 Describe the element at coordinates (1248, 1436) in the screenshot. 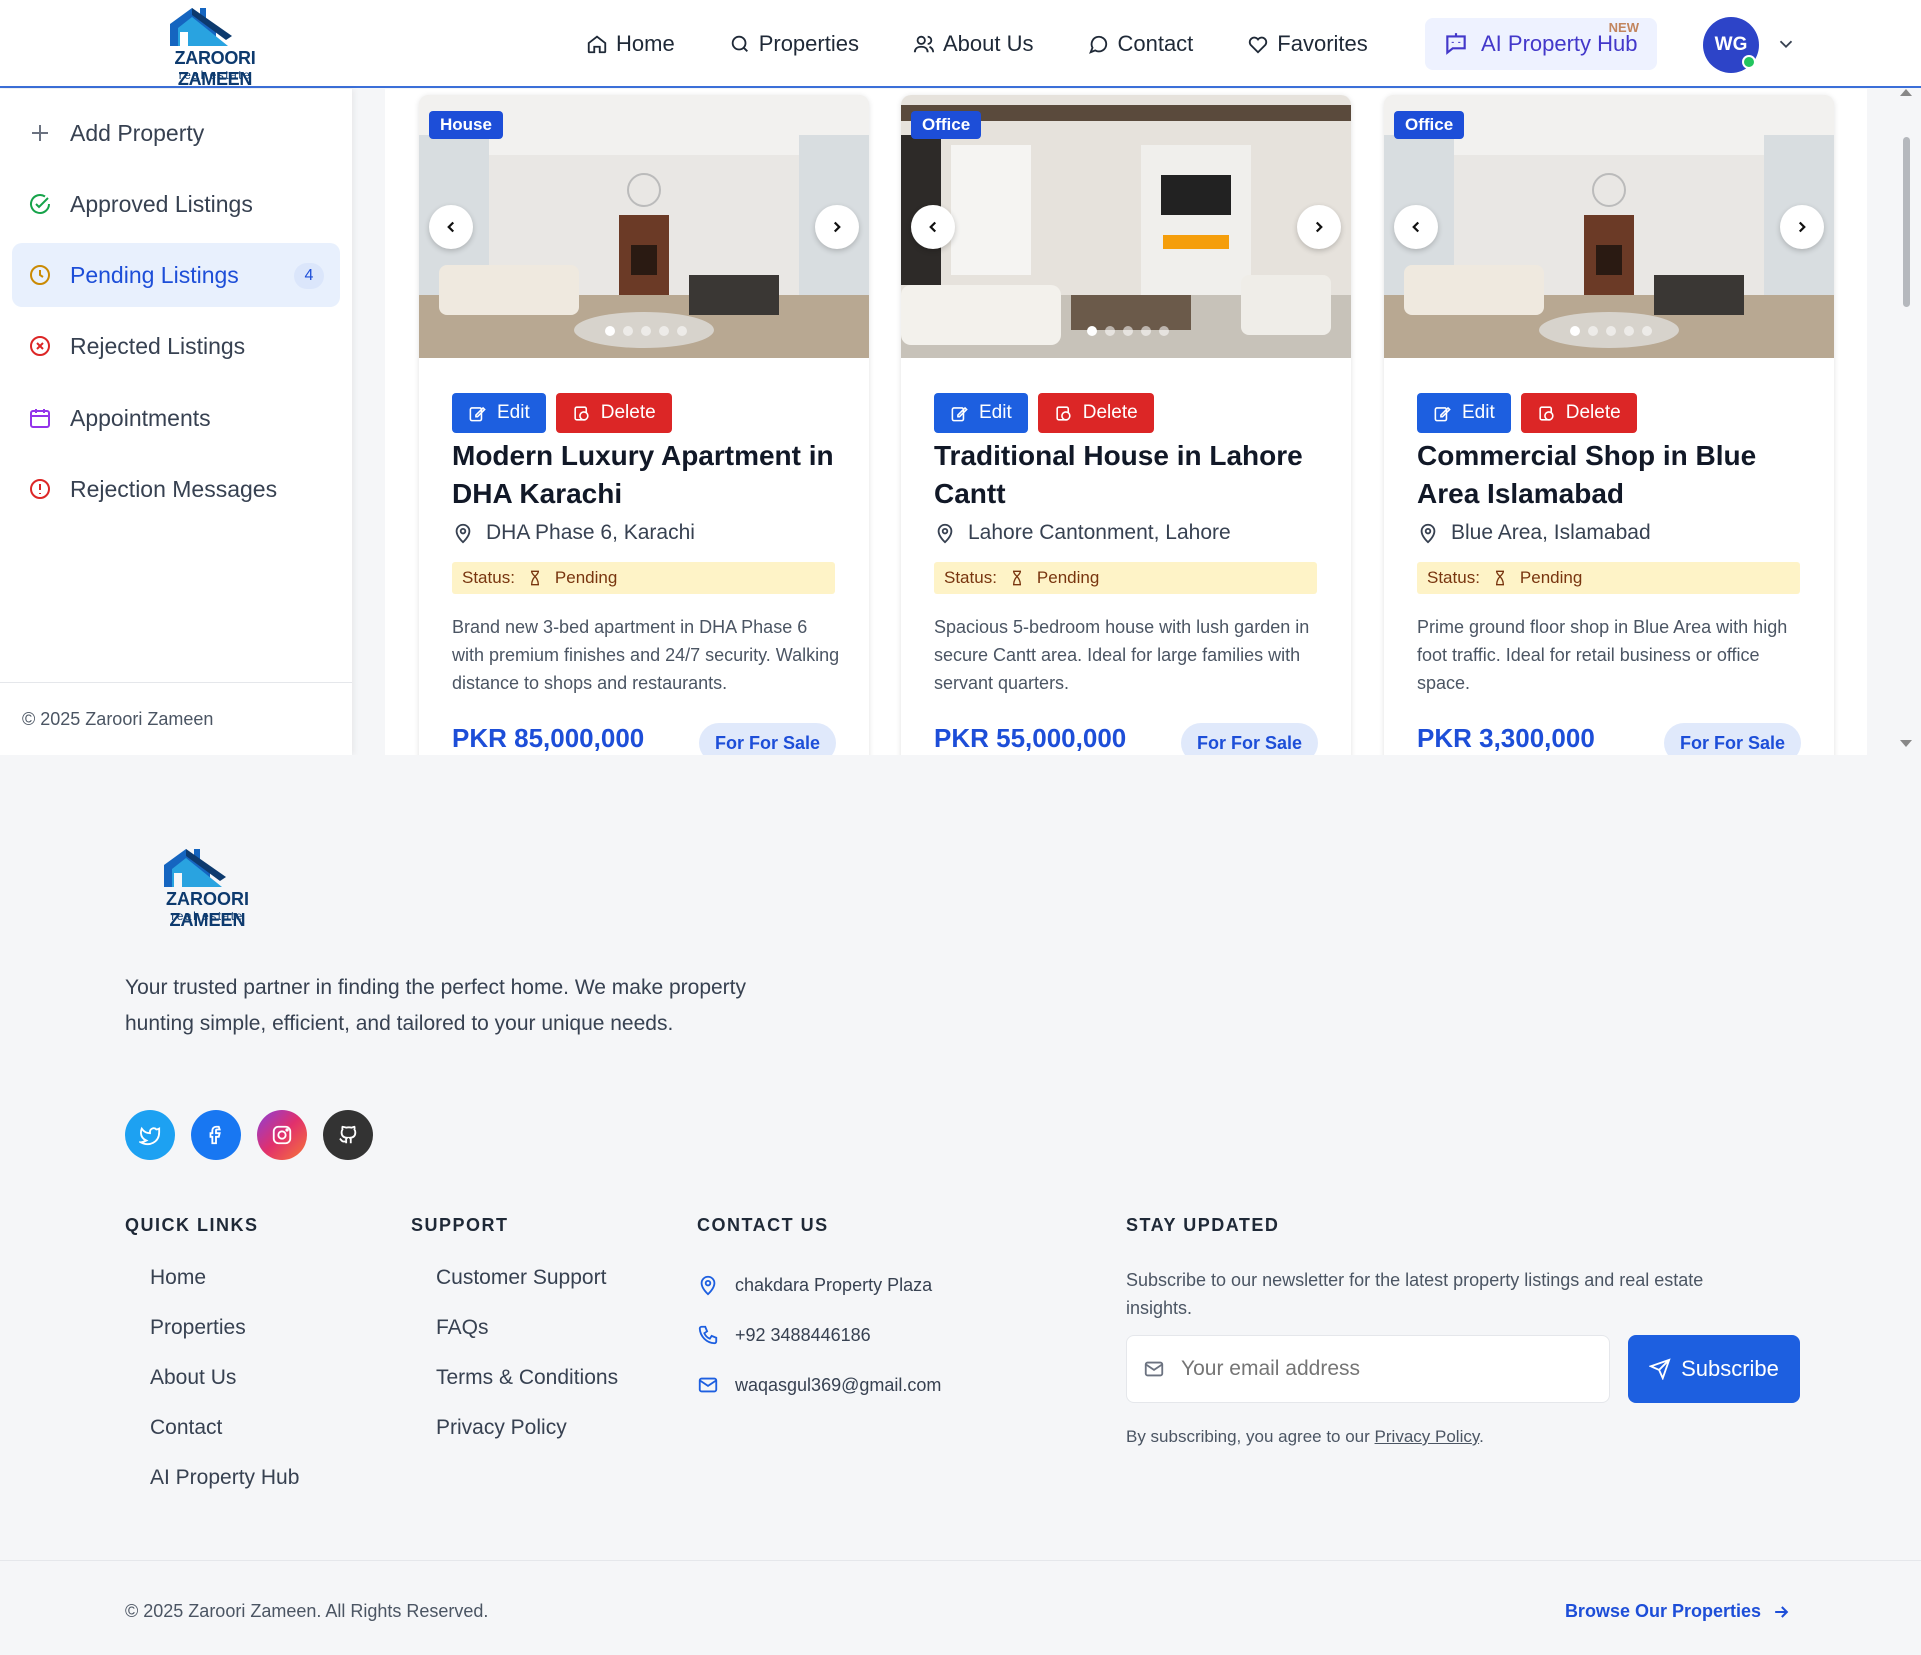

I see `disclaimer-prefix: By subscribing, you agree to our` at that location.